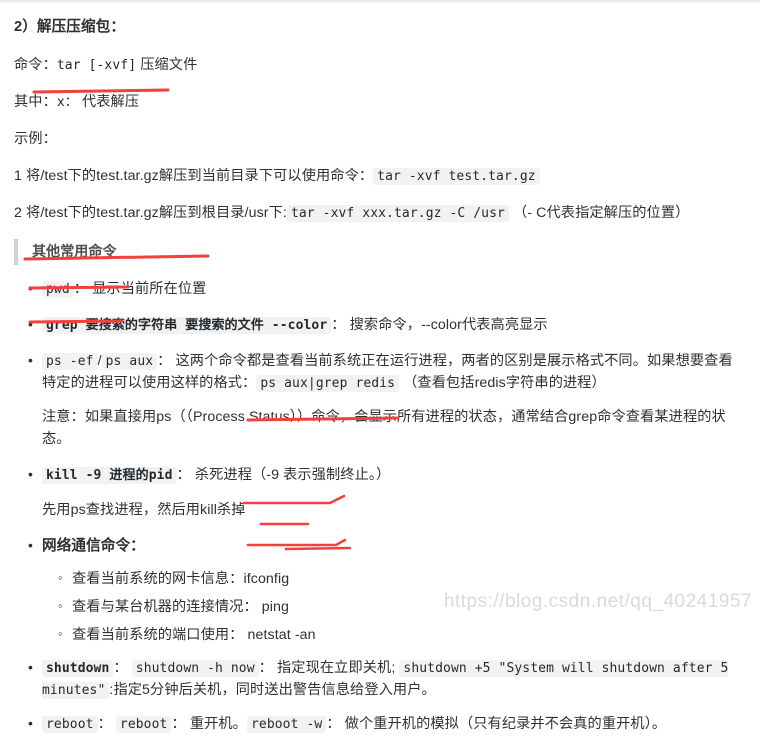 This screenshot has height=736, width=760. Describe the element at coordinates (74, 251) in the screenshot. I see `blockquote-title: 其他常用命令` at that location.